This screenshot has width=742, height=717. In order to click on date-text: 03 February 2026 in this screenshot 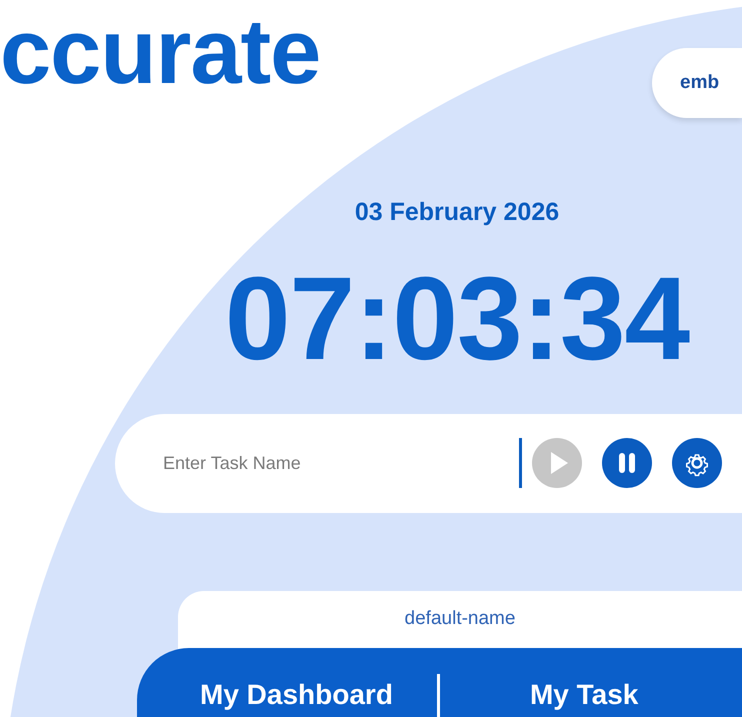, I will do `click(457, 212)`.